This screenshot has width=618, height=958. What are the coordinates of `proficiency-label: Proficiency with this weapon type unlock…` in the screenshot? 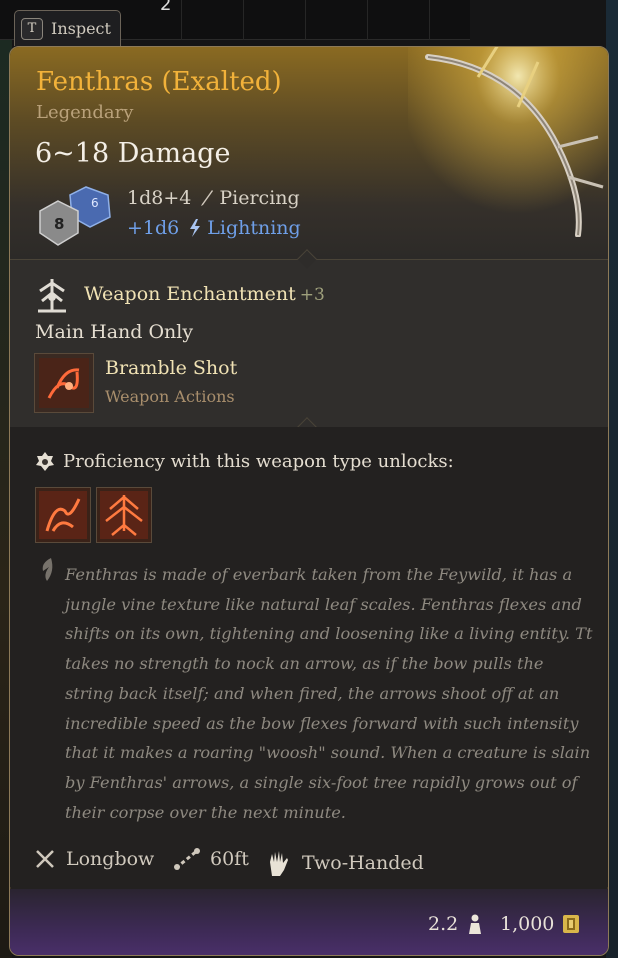 It's located at (258, 461).